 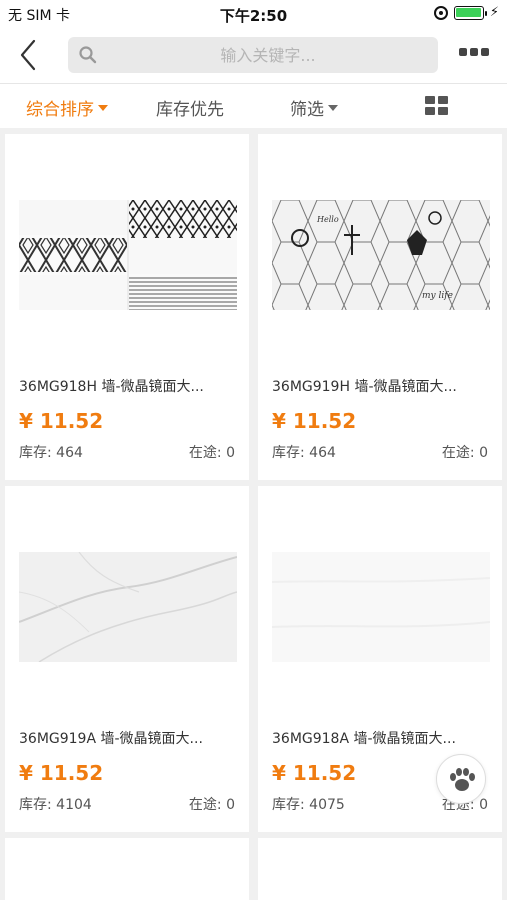 I want to click on clock-text: 下午2:50, so click(x=253, y=16).